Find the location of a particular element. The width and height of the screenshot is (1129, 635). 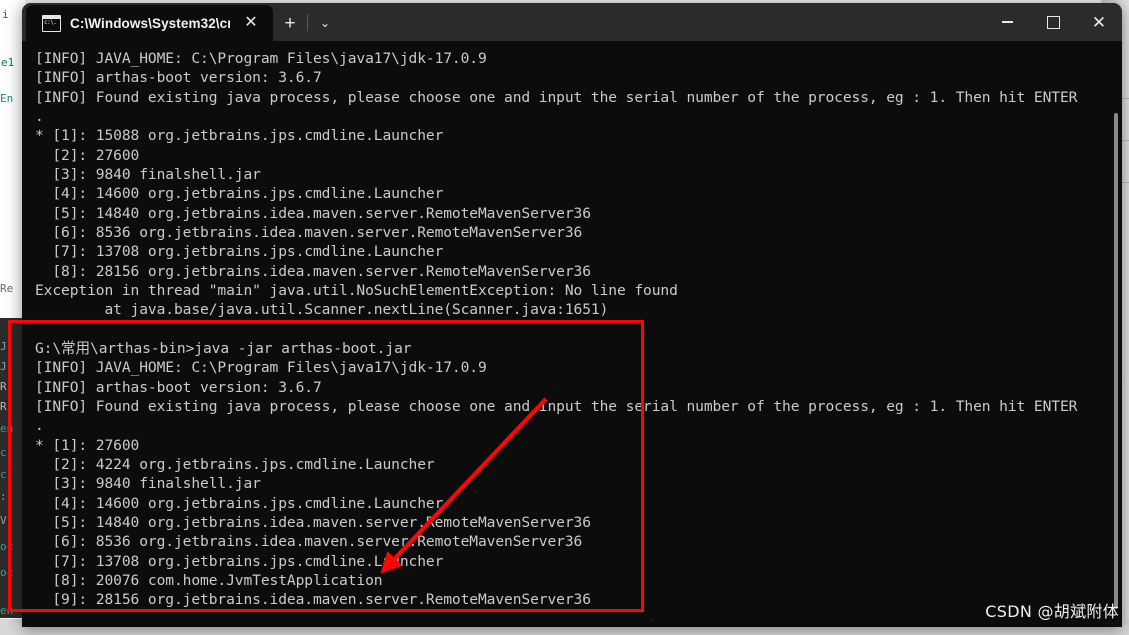

tab-cmd: C:\Windows\System32\cmd.e ✕ is located at coordinates (149, 23).